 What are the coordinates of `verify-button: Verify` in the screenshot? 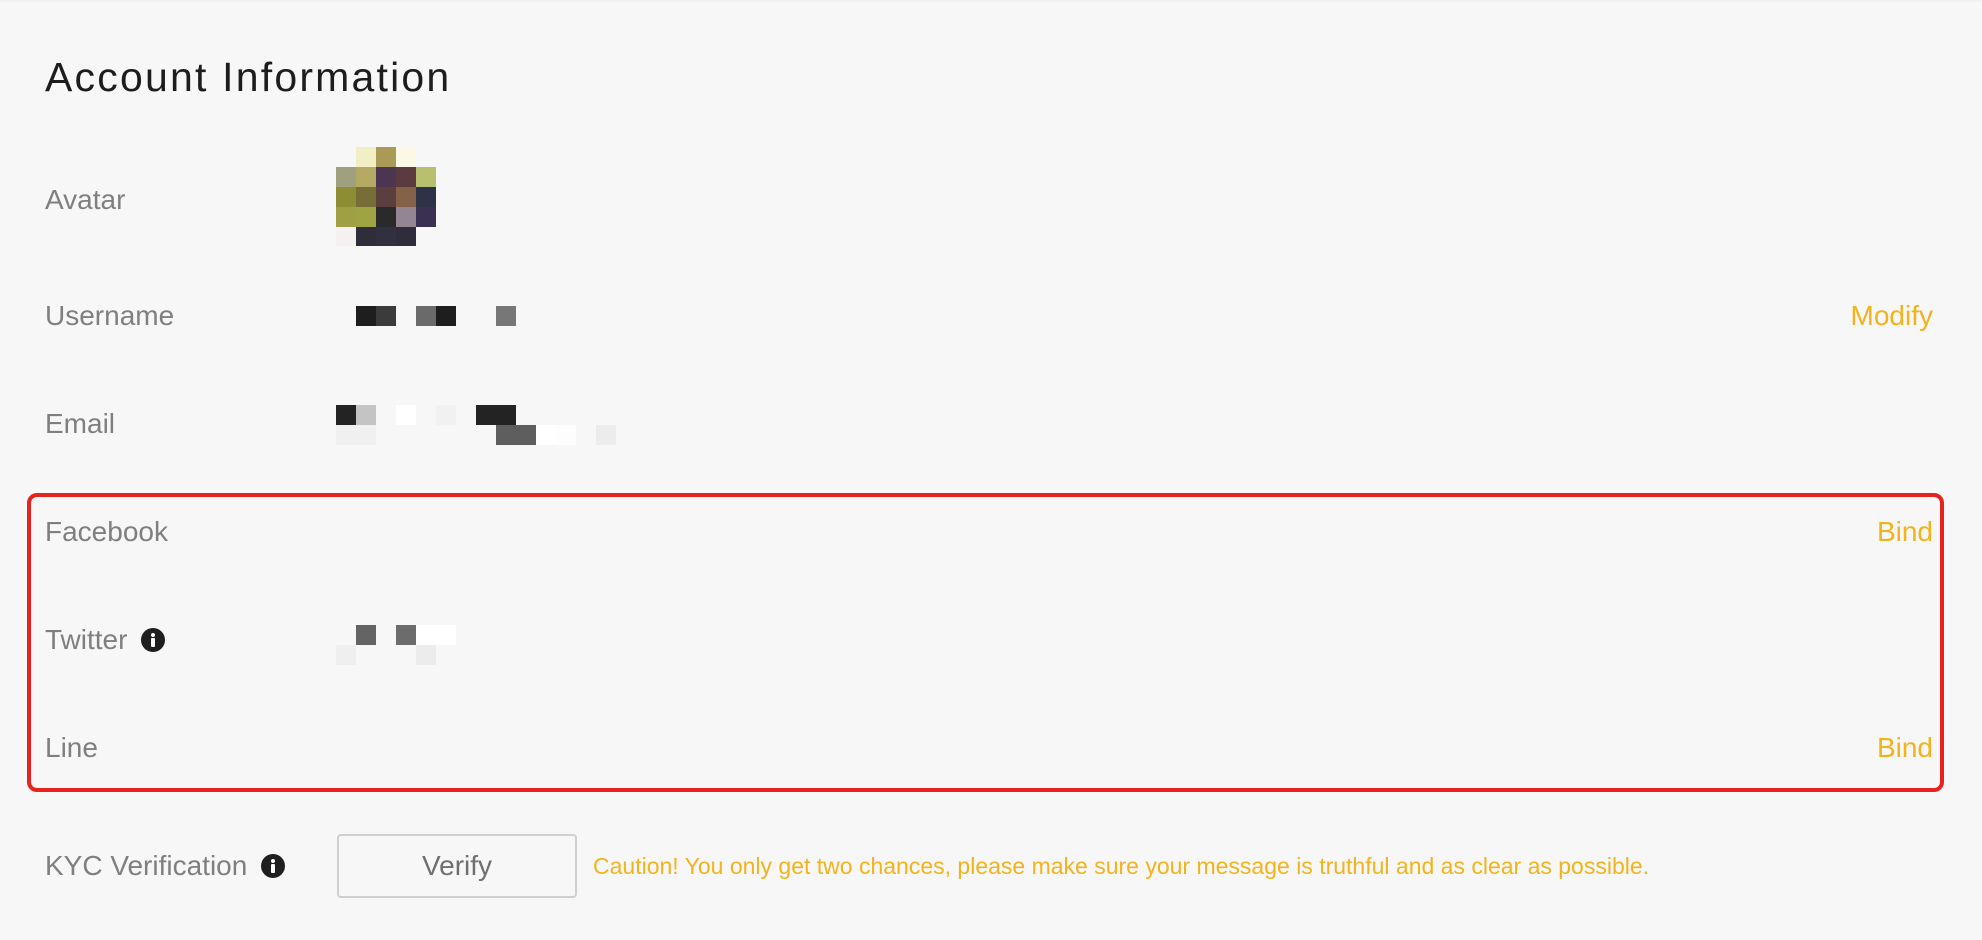 It's located at (457, 866).